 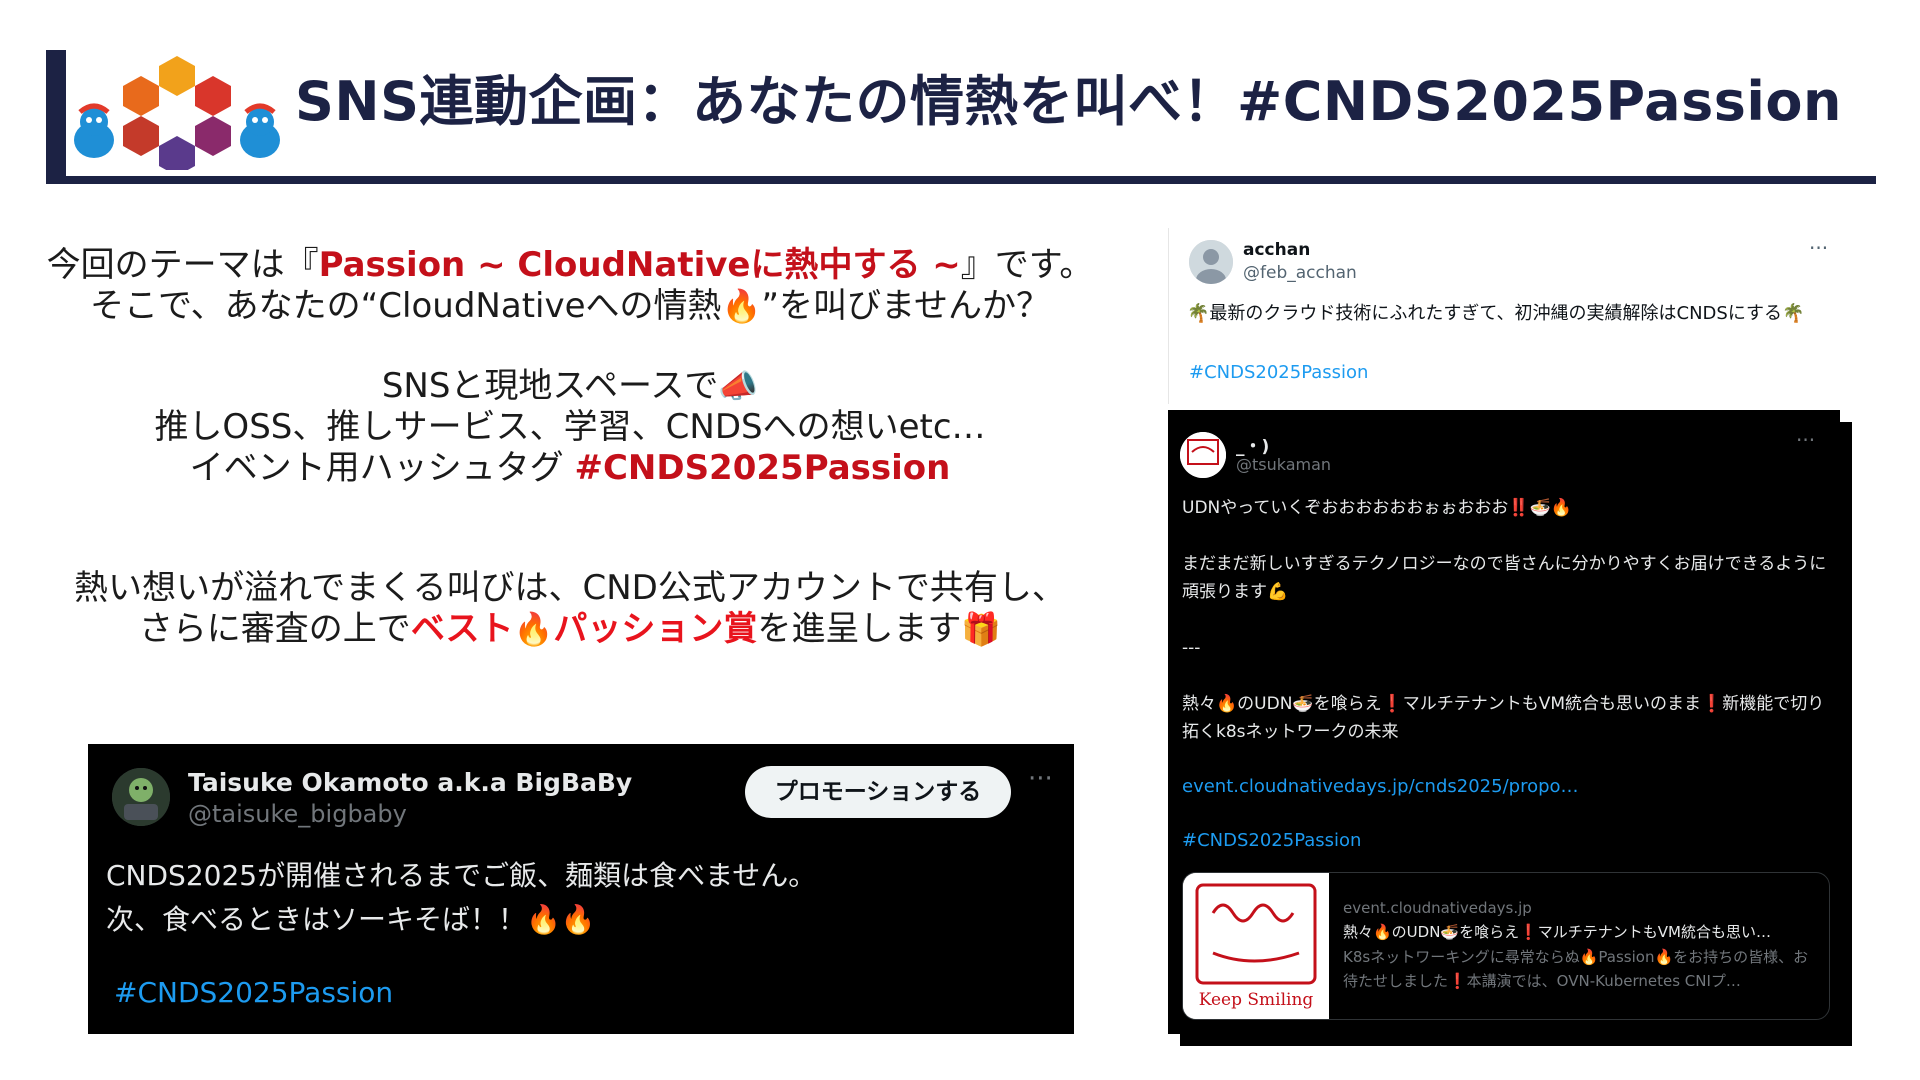 I want to click on tweet-line-1: CNDS2025が開催されるまでご飯、麺類は食べません。, so click(x=461, y=875).